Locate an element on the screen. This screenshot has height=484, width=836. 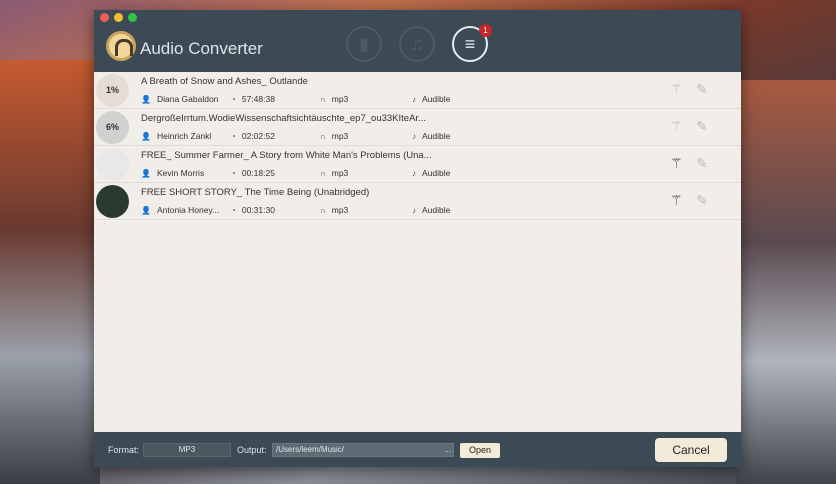
item-duration: 02:02:52 is located at coordinates (258, 136).